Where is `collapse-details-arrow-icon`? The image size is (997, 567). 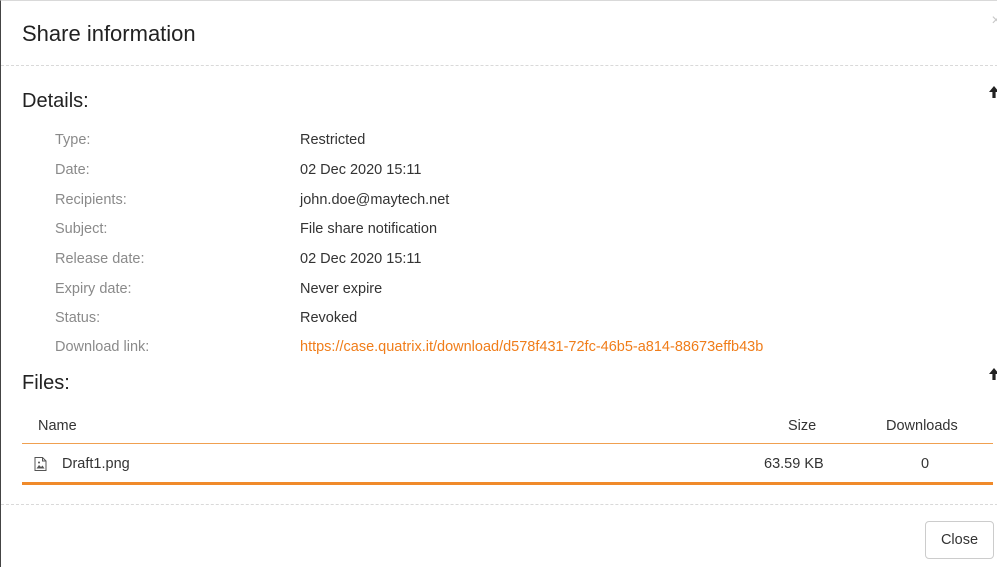
collapse-details-arrow-icon is located at coordinates (992, 92).